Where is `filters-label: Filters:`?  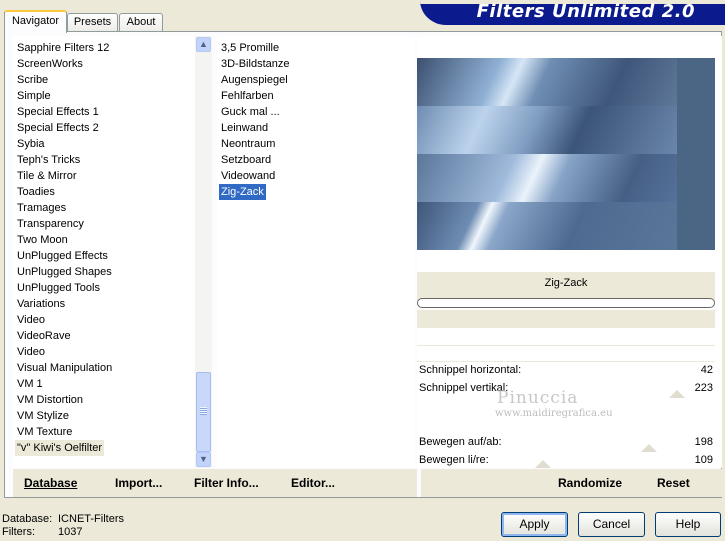 filters-label: Filters: is located at coordinates (18, 532).